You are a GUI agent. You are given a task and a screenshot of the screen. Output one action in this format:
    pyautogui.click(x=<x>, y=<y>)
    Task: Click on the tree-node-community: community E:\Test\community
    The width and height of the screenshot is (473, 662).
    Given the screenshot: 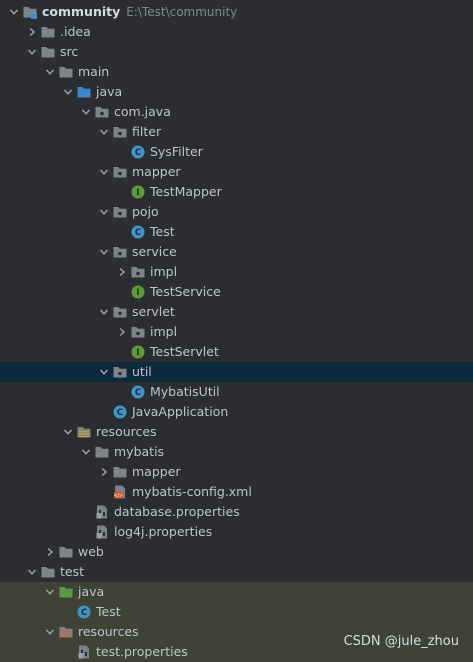 What is the action you would take?
    pyautogui.click(x=236, y=12)
    